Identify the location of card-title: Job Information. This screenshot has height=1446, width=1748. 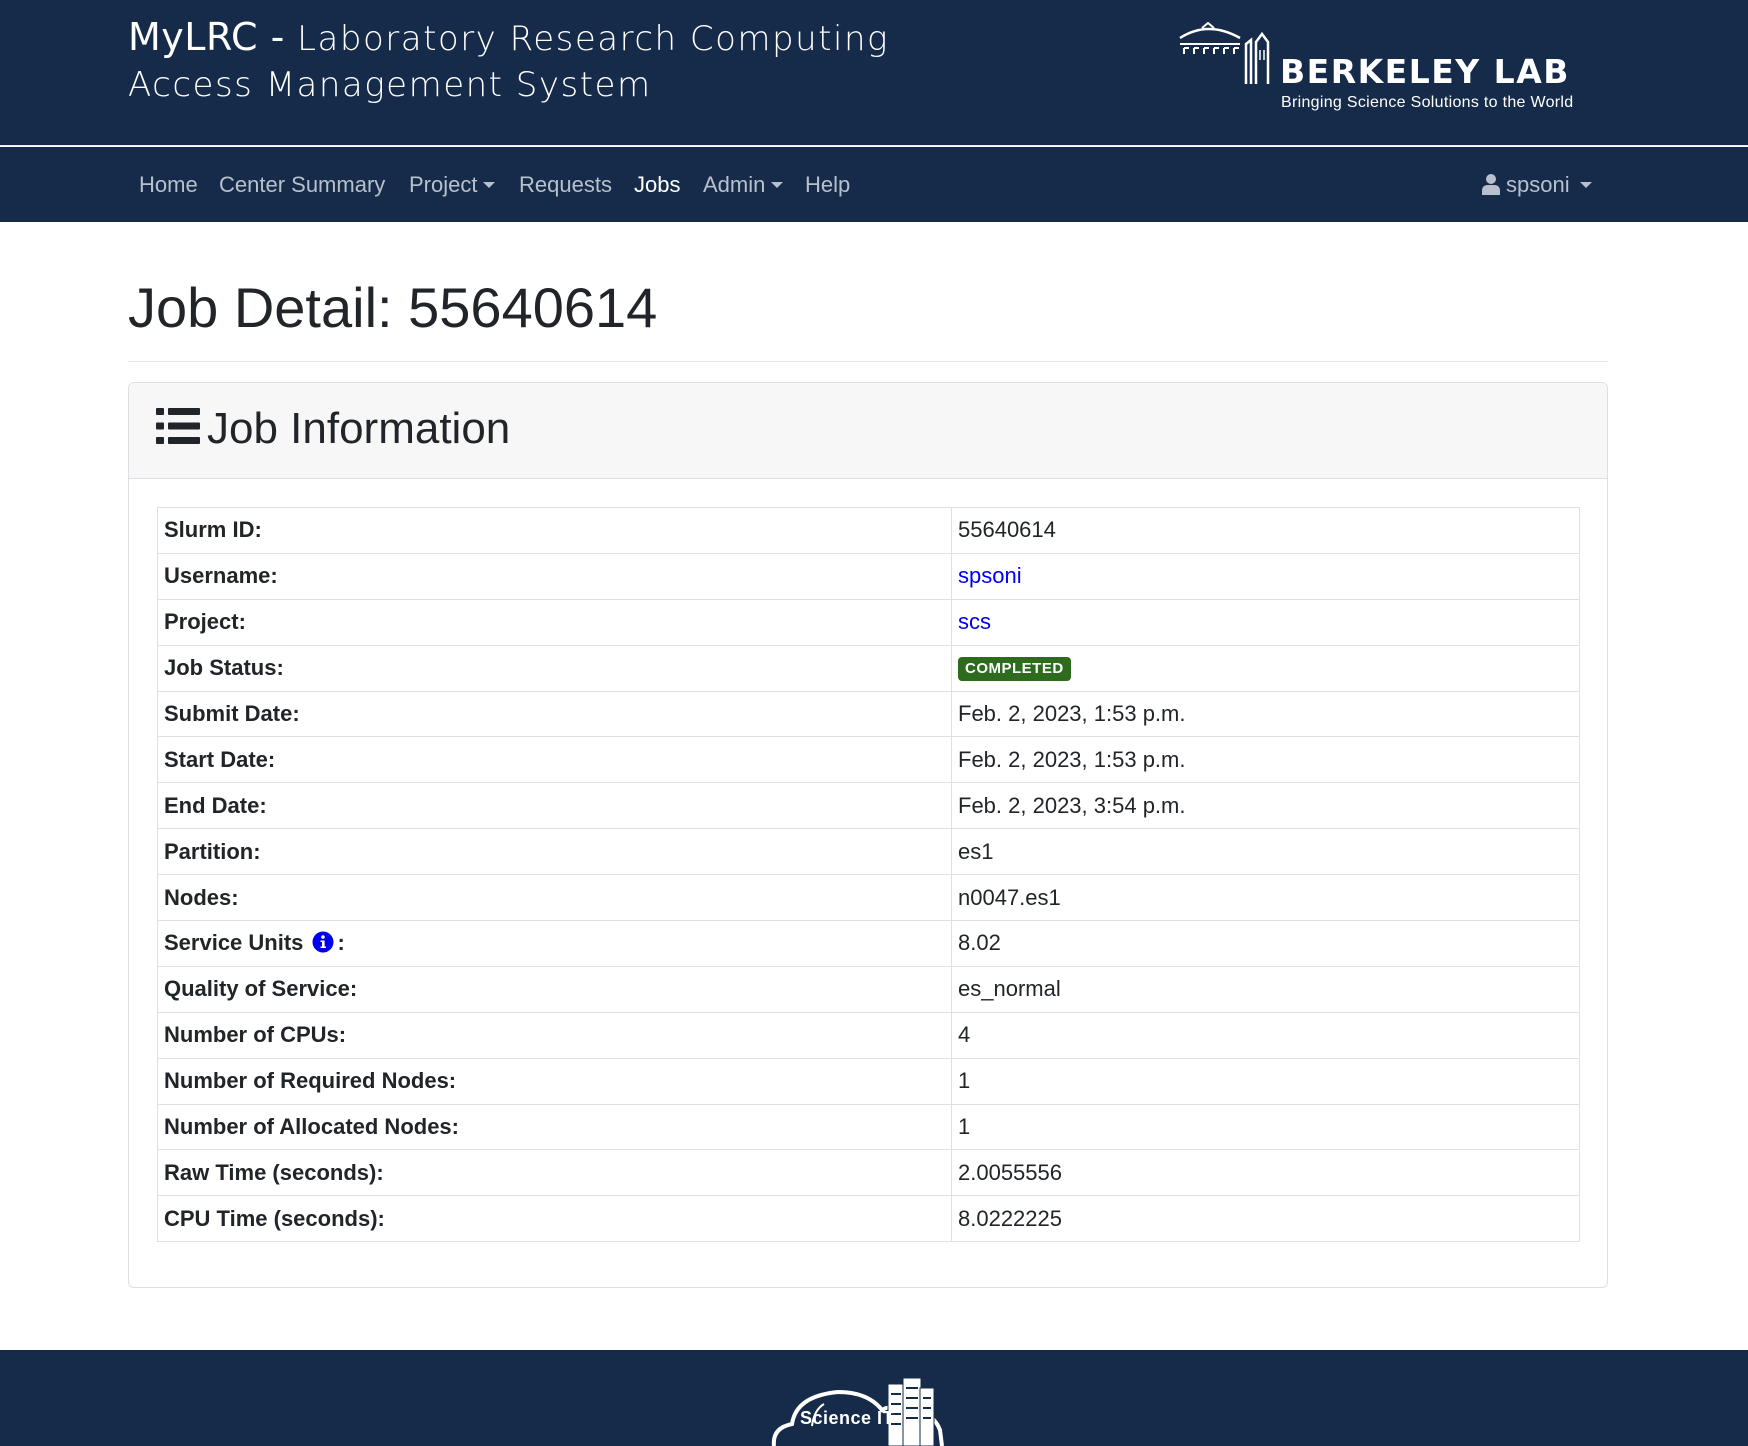
(359, 428).